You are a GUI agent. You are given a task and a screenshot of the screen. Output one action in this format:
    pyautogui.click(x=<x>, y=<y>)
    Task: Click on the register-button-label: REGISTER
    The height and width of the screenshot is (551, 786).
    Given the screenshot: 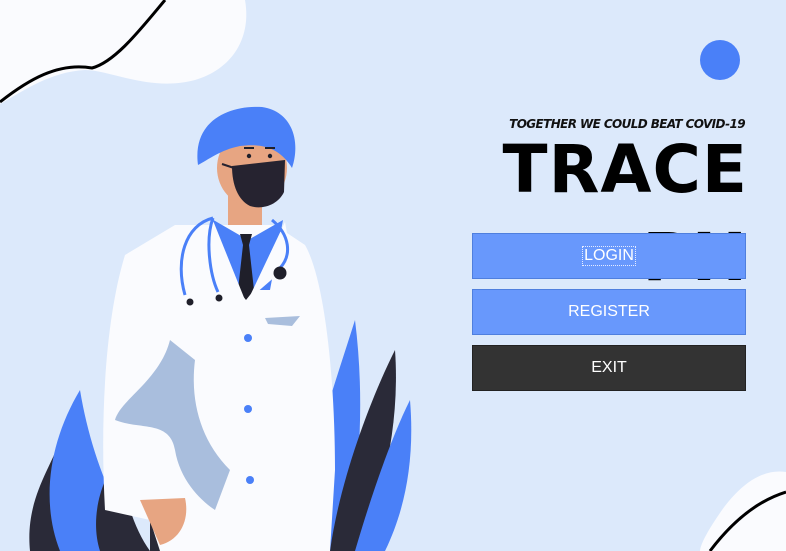 What is the action you would take?
    pyautogui.click(x=609, y=311)
    